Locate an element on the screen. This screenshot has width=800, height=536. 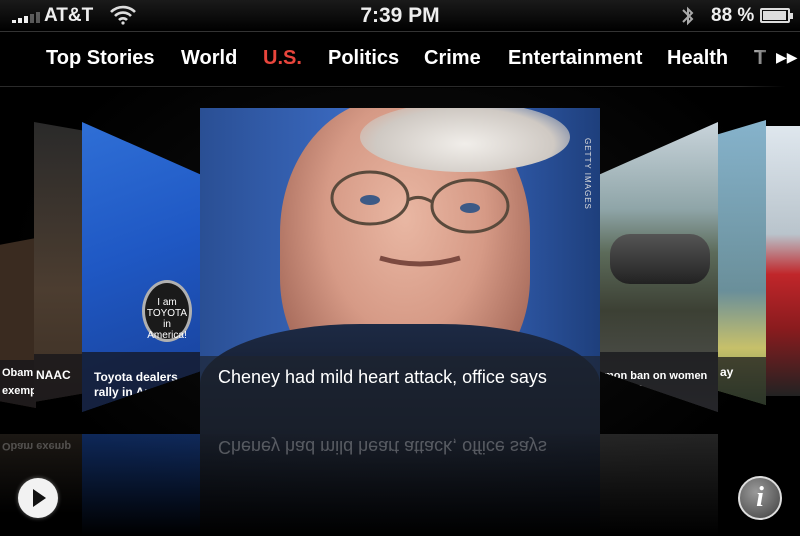
story-caption: Obam exemp is located at coordinates (18, 384).